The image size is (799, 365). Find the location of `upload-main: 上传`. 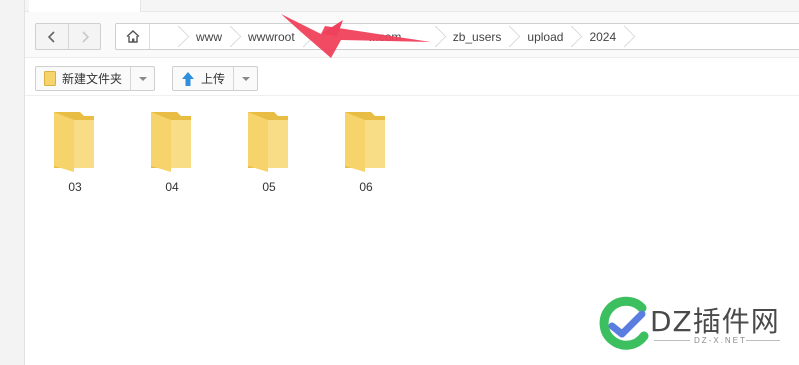

upload-main: 上传 is located at coordinates (203, 78).